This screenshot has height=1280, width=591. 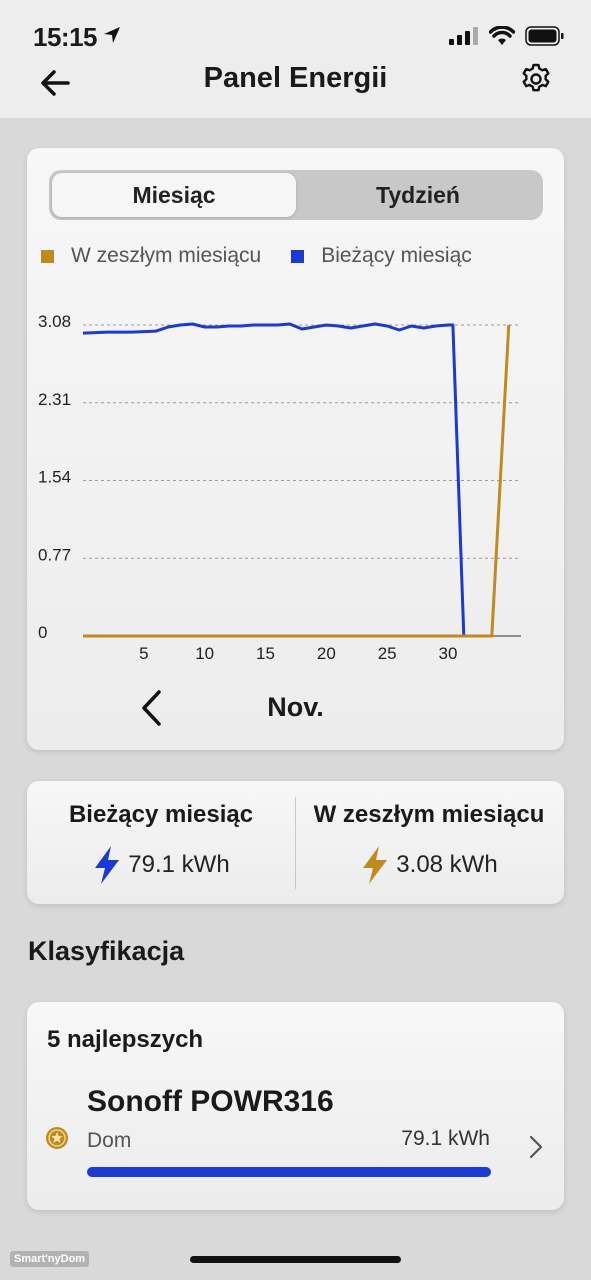 What do you see at coordinates (326, 653) in the screenshot?
I see `x-tick-label: 20` at bounding box center [326, 653].